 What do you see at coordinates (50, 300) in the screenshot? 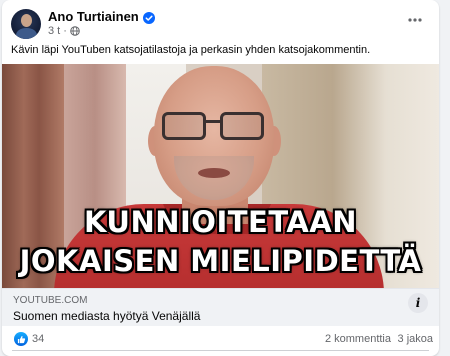
I see `link-domain: YOUTUBE.COM` at bounding box center [50, 300].